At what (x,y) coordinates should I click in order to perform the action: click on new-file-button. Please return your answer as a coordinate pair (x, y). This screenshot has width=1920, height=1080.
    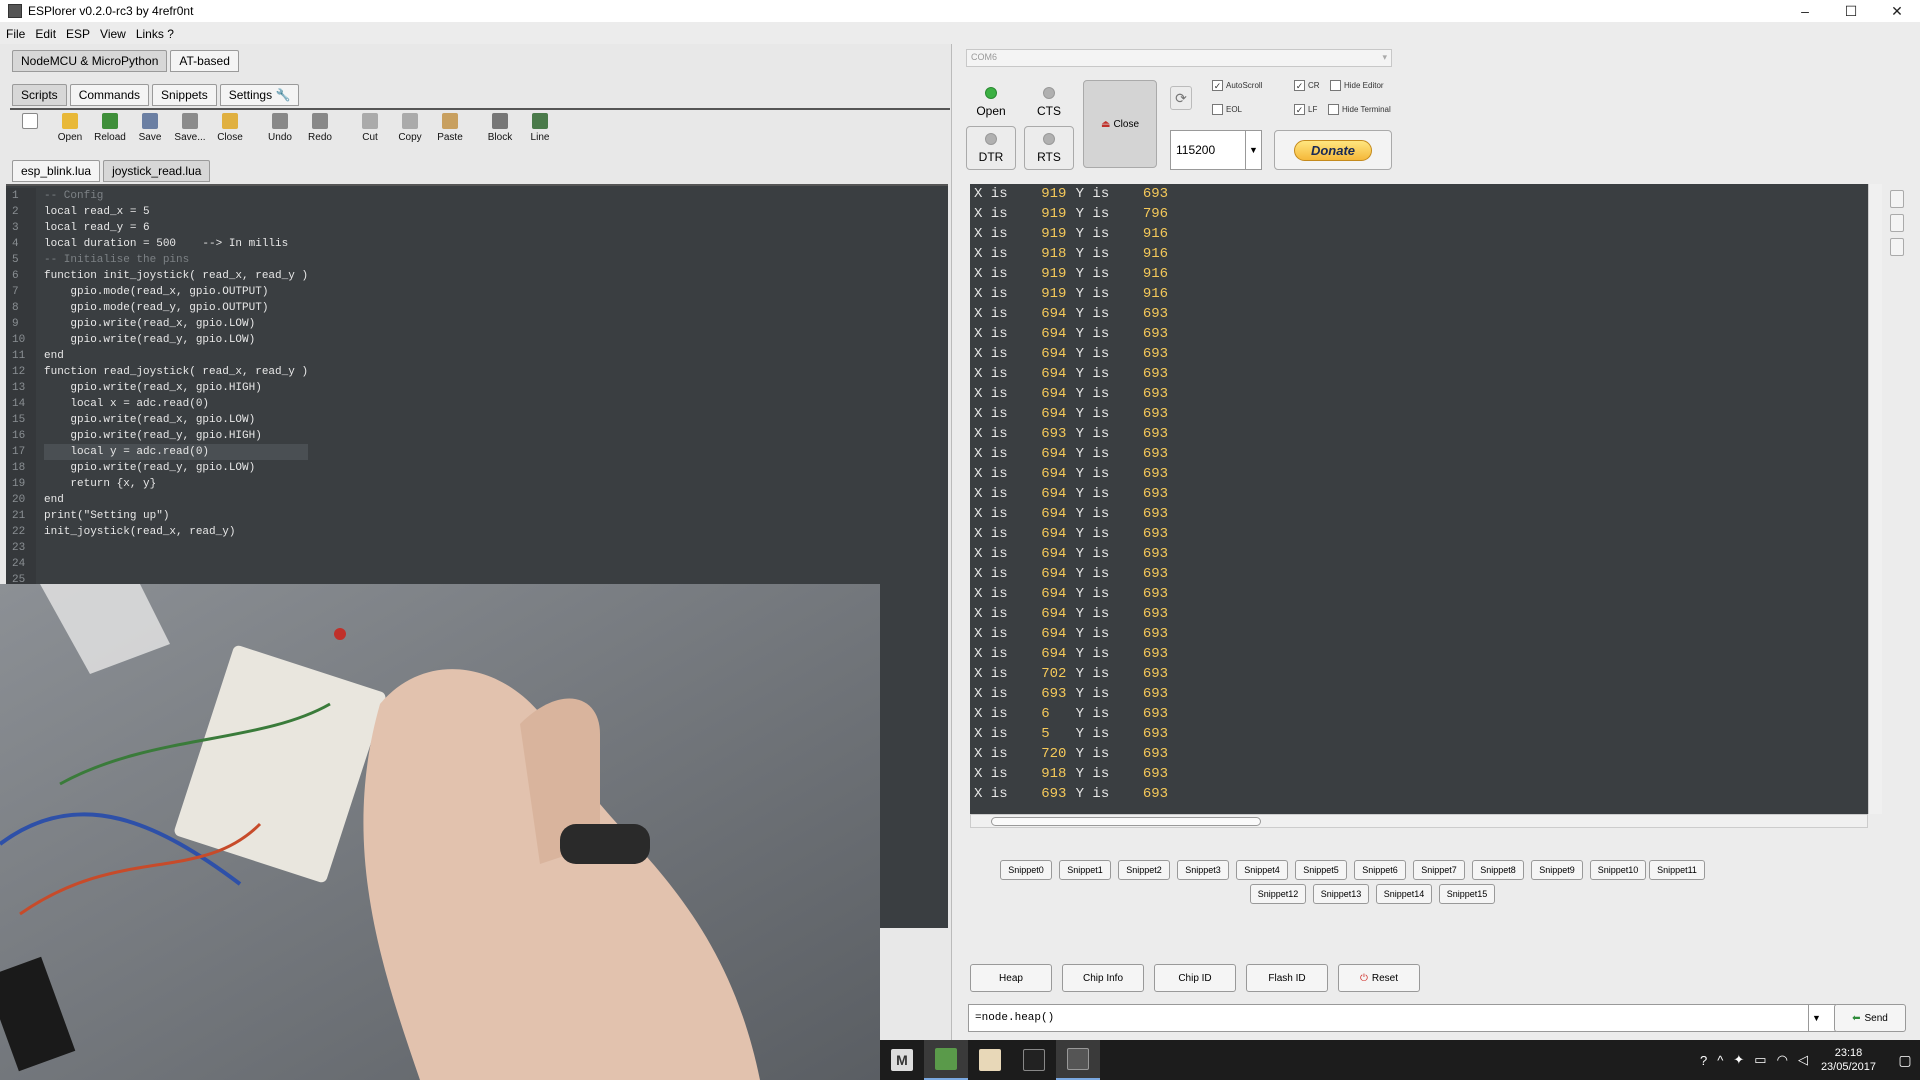
    Looking at the image, I should click on (30, 131).